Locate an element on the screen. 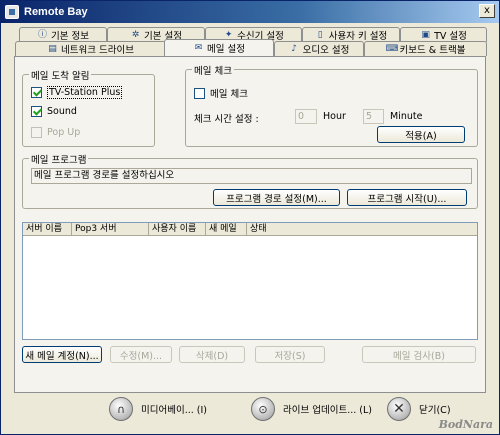 The width and height of the screenshot is (500, 435). satellite-dish-icon: ⊙ is located at coordinates (263, 409).